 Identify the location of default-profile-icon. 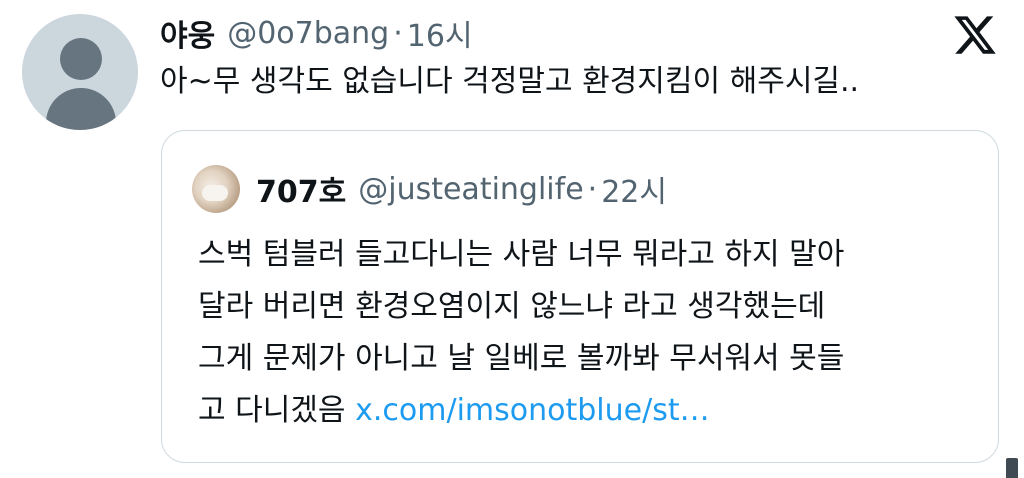
(81, 59).